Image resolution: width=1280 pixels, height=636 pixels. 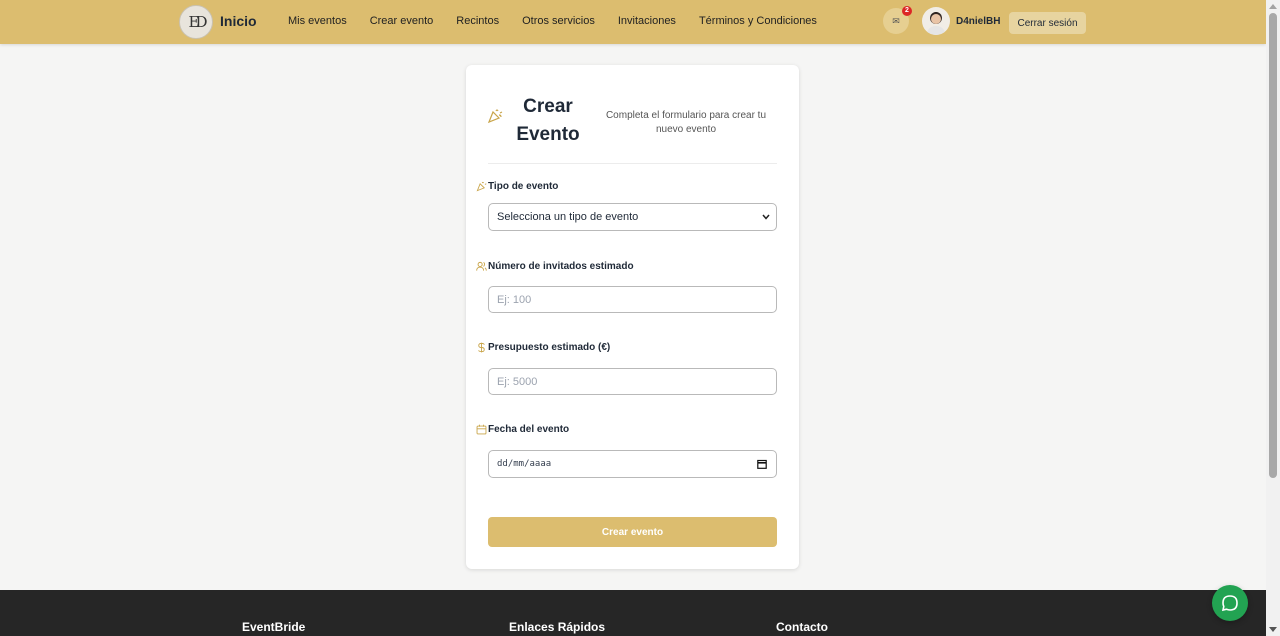 I want to click on event-type-select: Selecciona un tipo de evento, so click(x=632, y=217).